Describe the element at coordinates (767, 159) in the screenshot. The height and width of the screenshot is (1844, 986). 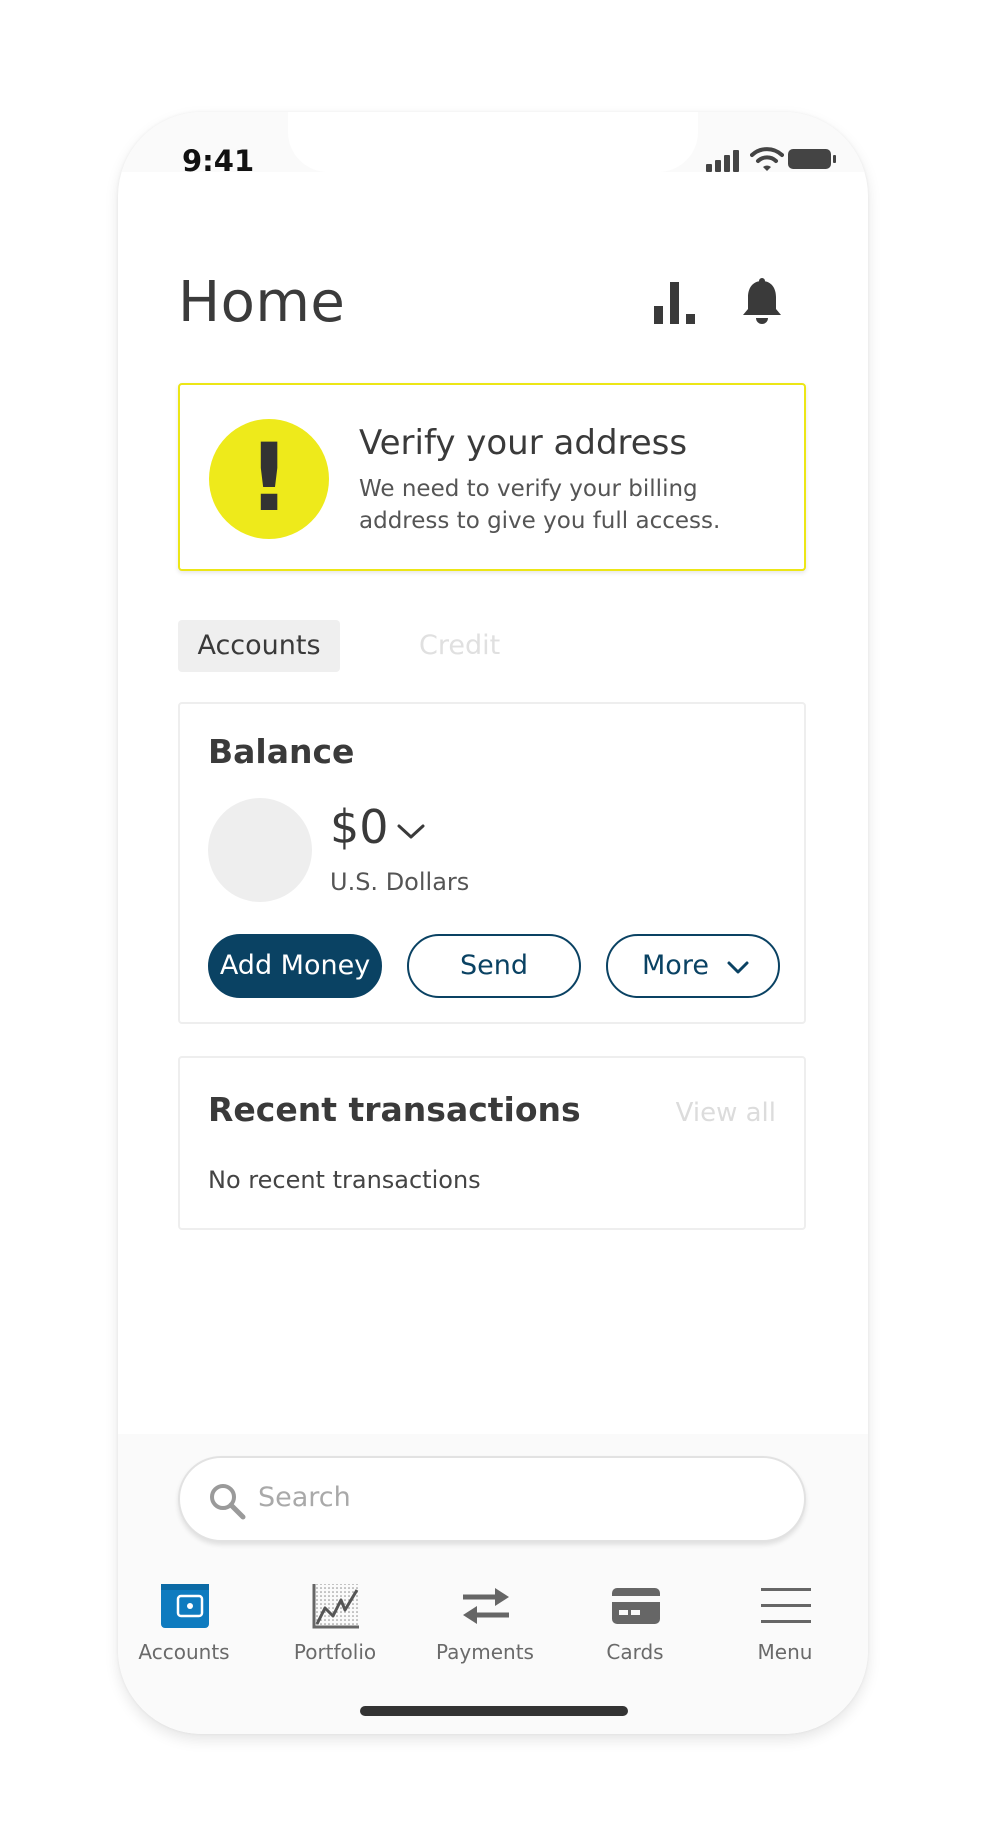
I see `wifi-icon` at that location.